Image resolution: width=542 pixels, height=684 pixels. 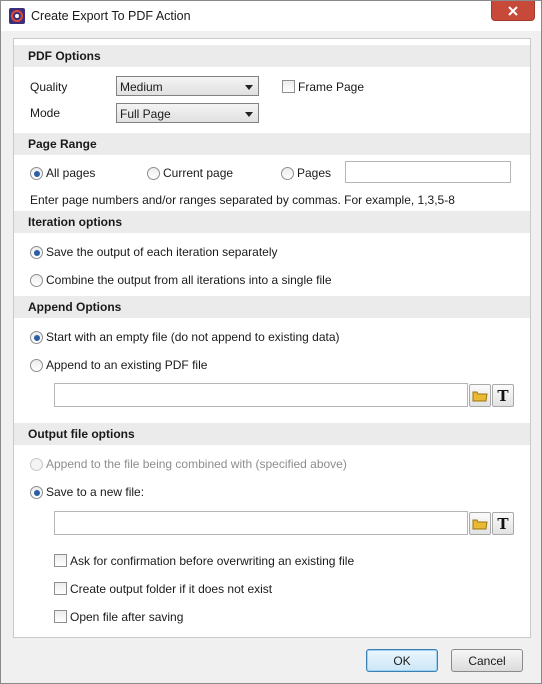 I want to click on mode-label: Mode, so click(x=45, y=113).